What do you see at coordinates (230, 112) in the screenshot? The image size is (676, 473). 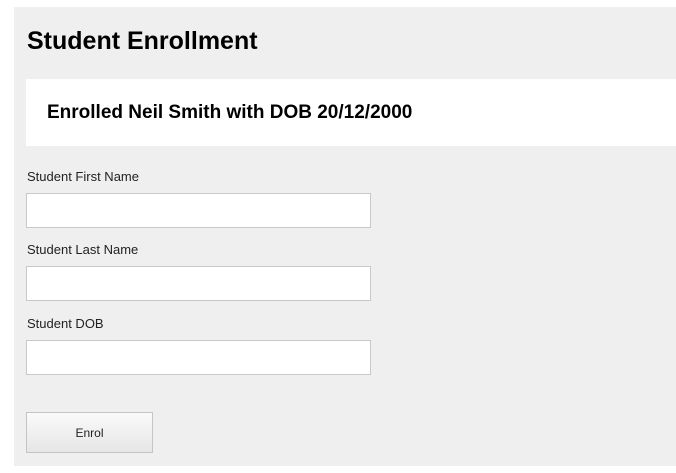 I see `enrollment-confirmation-message: Enrolled Neil Smith with DOB 20/12/2000` at bounding box center [230, 112].